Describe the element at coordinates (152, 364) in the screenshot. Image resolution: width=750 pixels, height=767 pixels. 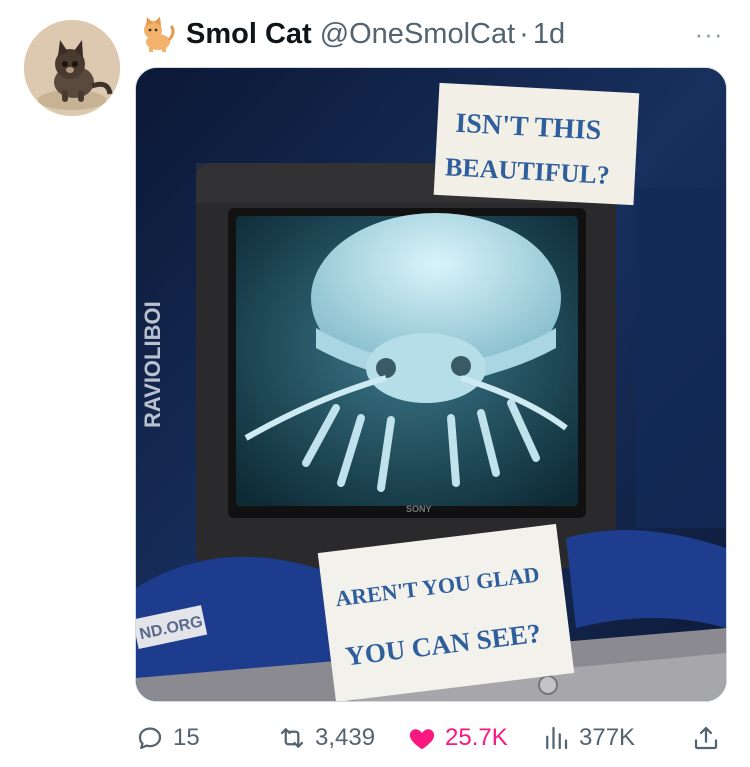
I see `side-watermark: RAVIOLIBOI` at that location.